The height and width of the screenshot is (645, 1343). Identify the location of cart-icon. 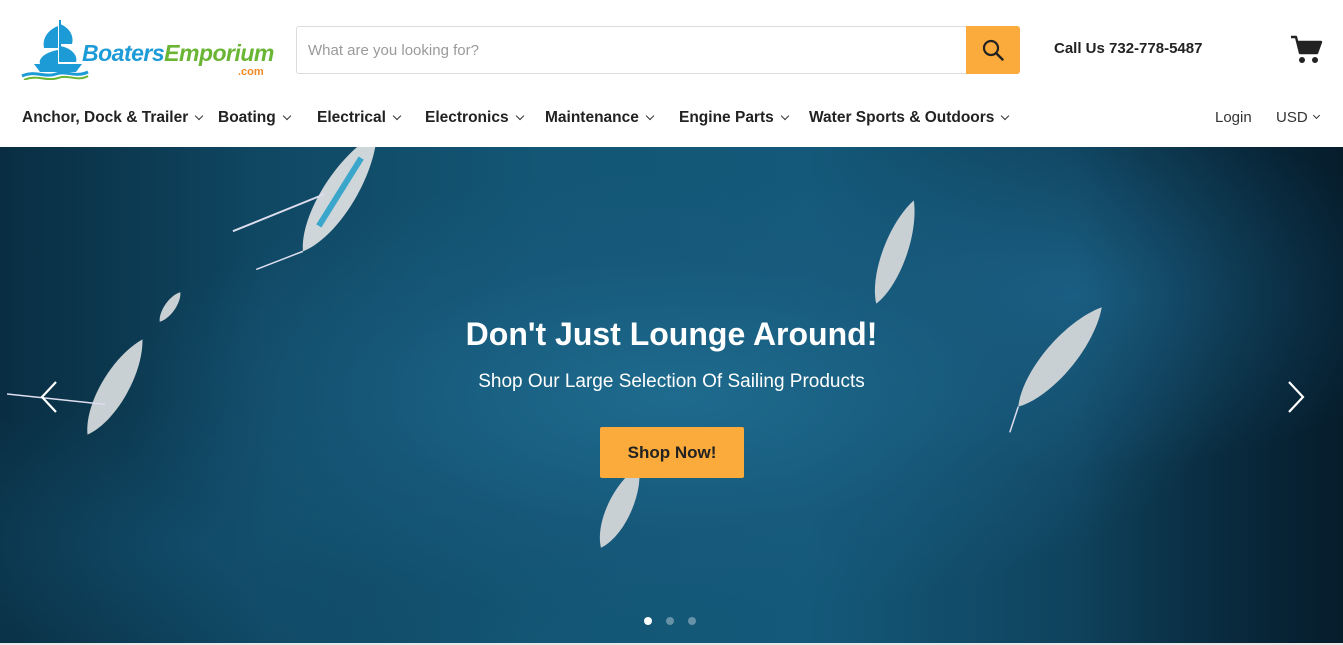
(1307, 49).